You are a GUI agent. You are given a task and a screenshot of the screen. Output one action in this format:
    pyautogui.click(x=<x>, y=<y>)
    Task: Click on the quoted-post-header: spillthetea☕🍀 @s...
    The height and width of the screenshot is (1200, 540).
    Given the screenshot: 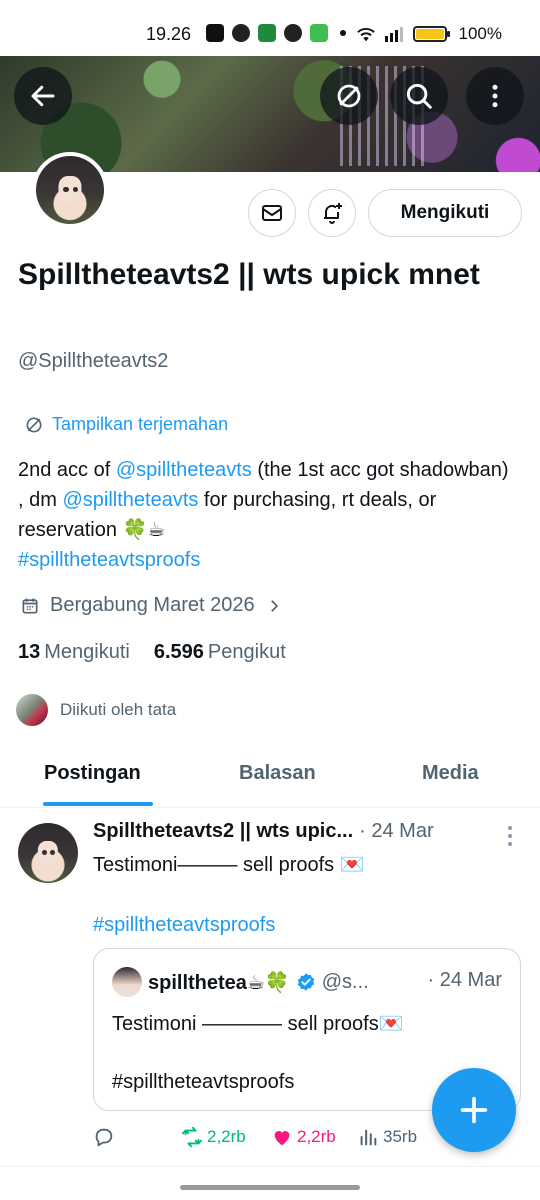 What is the action you would take?
    pyautogui.click(x=240, y=982)
    